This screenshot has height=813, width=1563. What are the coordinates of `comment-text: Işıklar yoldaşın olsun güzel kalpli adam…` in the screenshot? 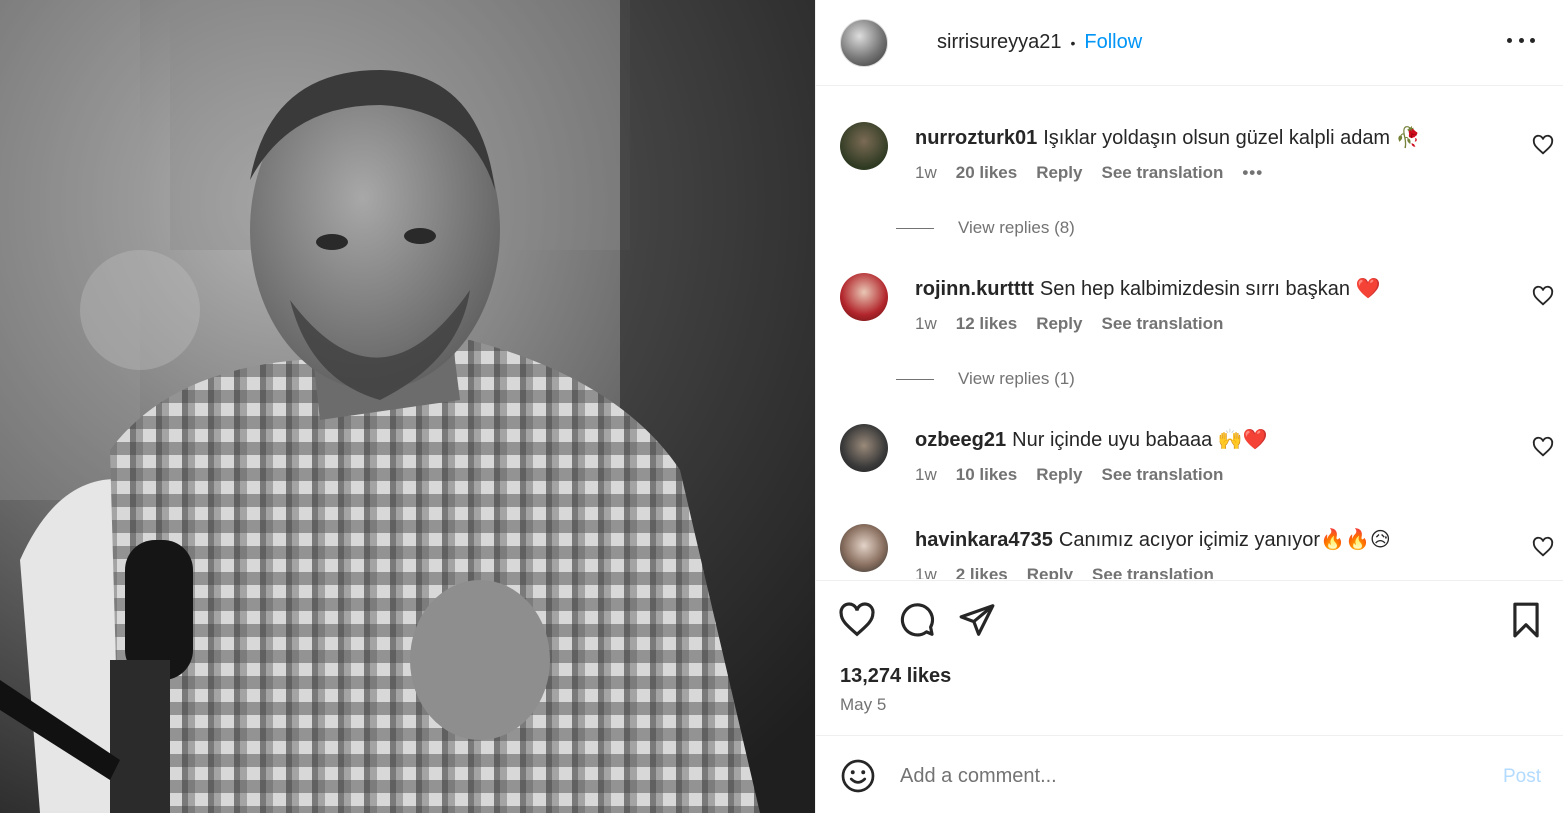 It's located at (1232, 138).